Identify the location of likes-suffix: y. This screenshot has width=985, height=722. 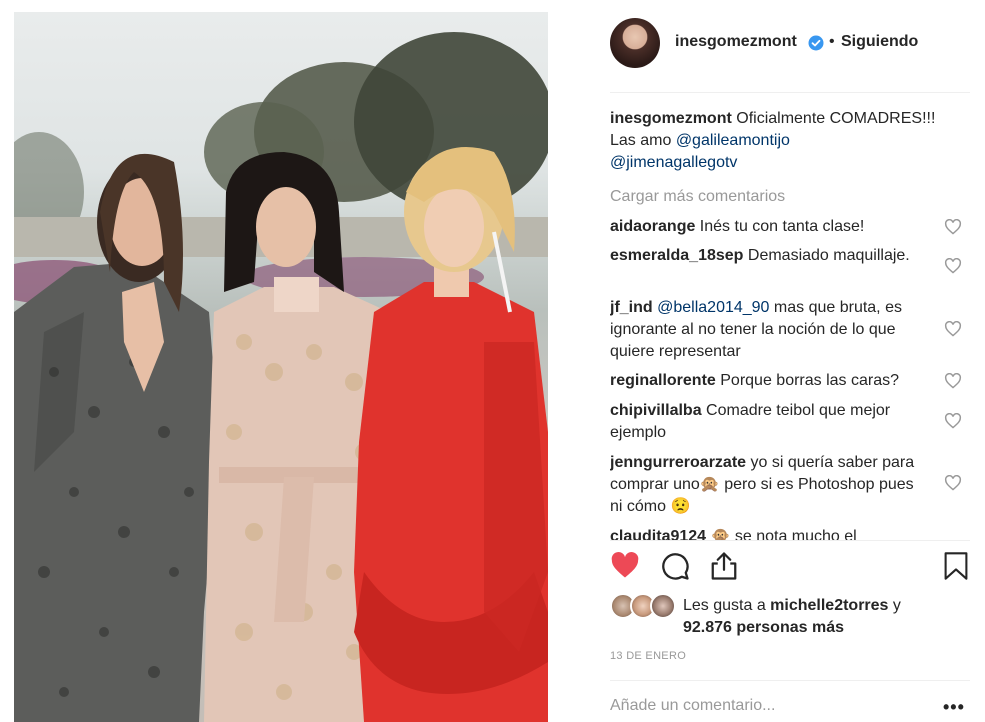
(894, 605).